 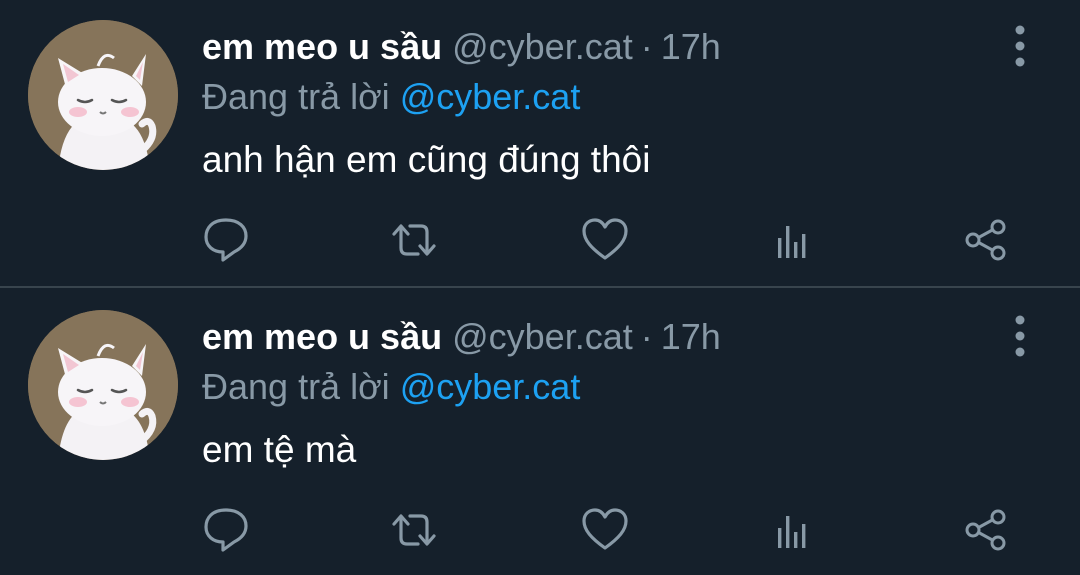 I want to click on tweet-text: em tệ mà, so click(x=279, y=449).